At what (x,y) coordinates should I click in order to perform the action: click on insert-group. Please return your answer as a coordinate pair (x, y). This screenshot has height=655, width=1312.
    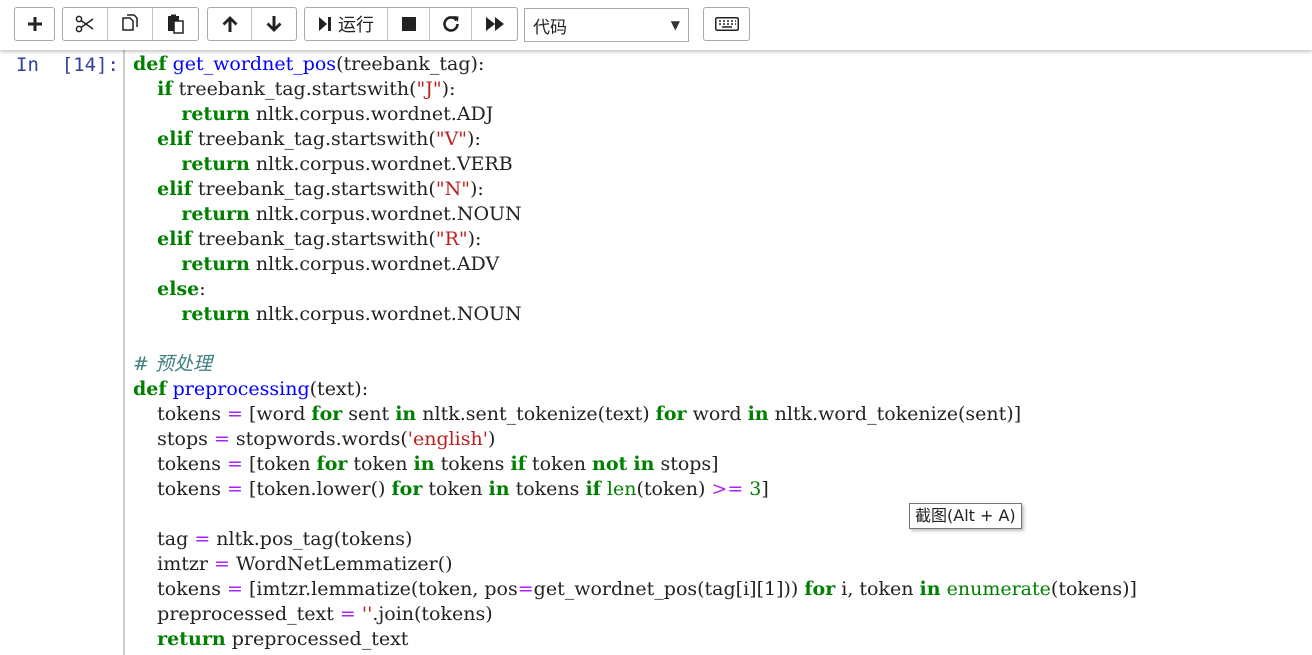
    Looking at the image, I should click on (34, 24).